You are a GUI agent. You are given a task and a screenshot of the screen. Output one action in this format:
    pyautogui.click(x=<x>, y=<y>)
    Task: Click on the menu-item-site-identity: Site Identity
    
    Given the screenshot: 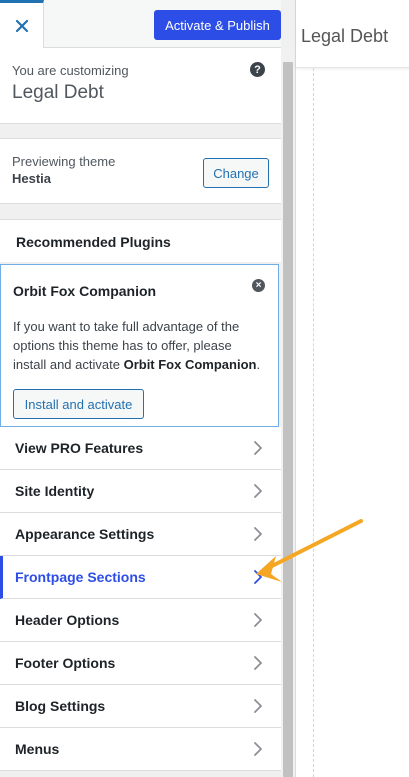 What is the action you would take?
    pyautogui.click(x=140, y=491)
    